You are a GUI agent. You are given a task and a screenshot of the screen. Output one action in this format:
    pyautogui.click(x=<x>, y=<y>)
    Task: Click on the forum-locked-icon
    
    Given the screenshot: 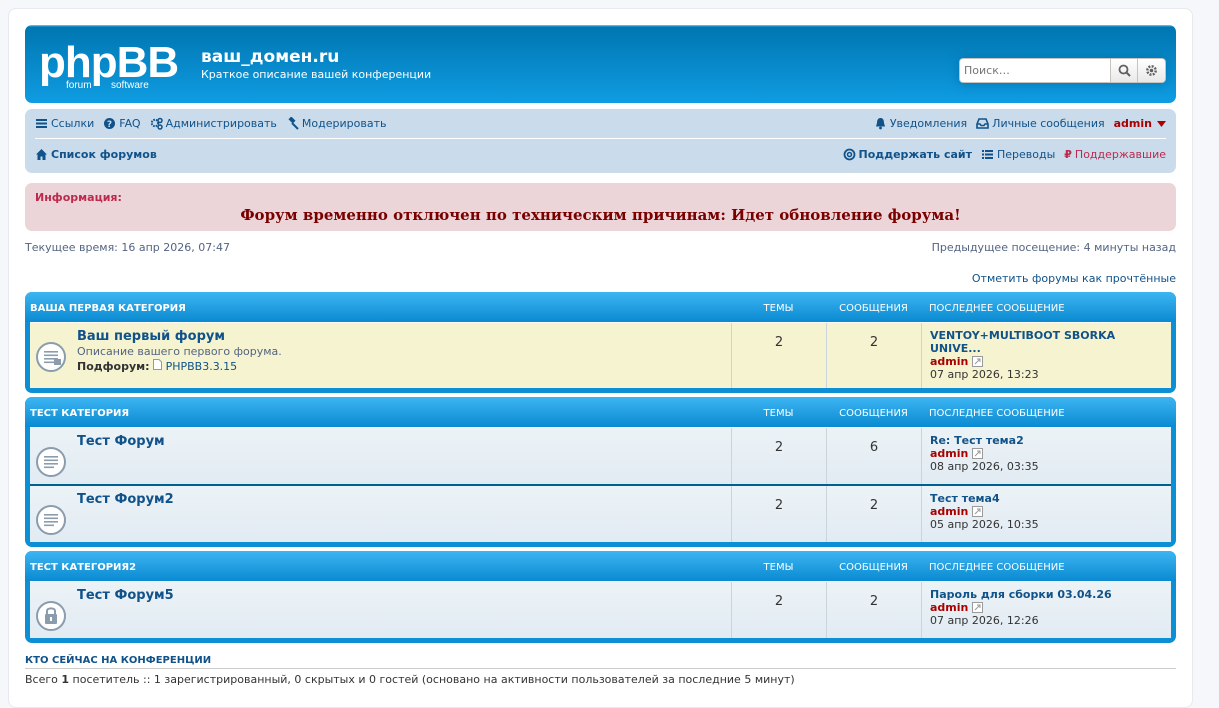 What is the action you would take?
    pyautogui.click(x=51, y=616)
    